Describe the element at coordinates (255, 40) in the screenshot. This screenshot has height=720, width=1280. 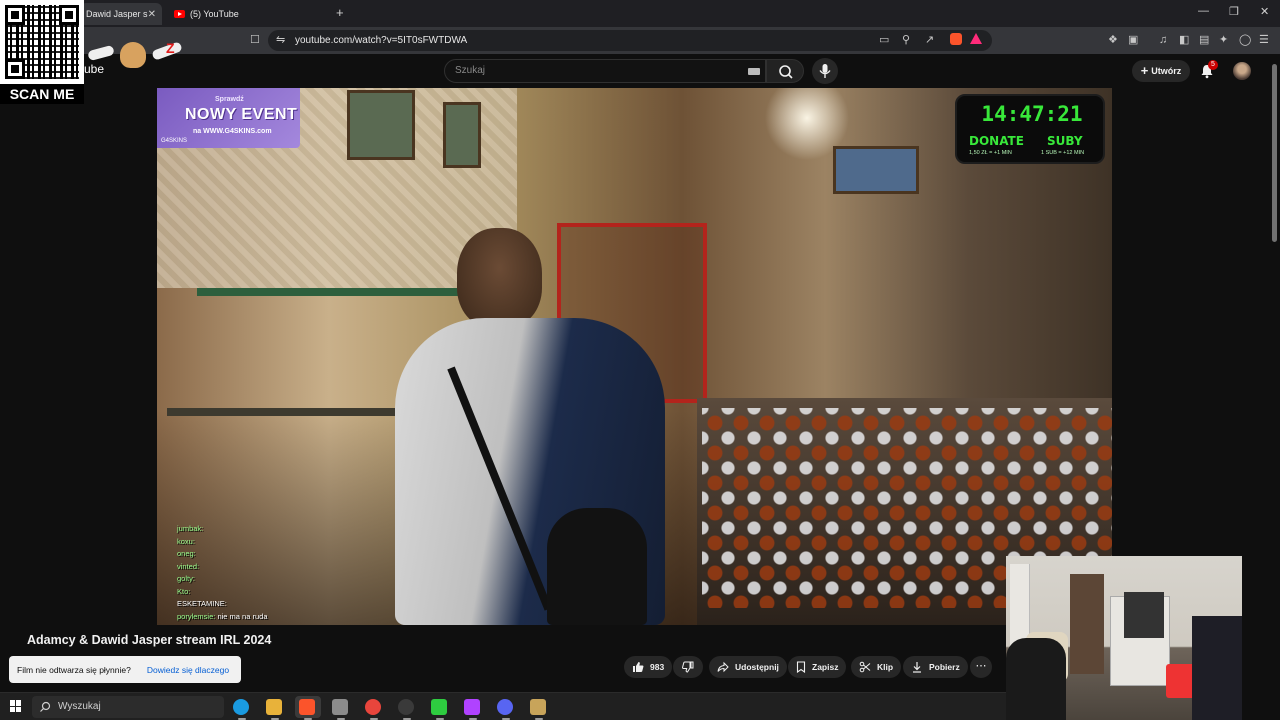
I see `bookmark-icon: ☐` at that location.